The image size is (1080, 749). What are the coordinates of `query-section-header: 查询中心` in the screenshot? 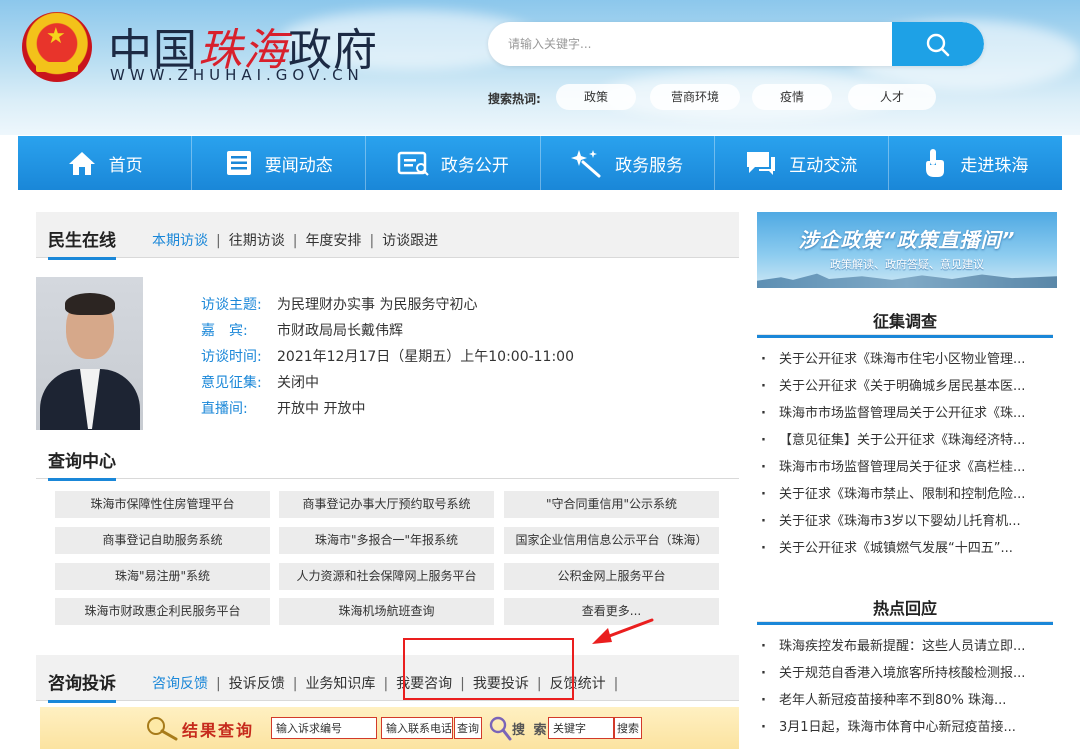 It's located at (387, 457).